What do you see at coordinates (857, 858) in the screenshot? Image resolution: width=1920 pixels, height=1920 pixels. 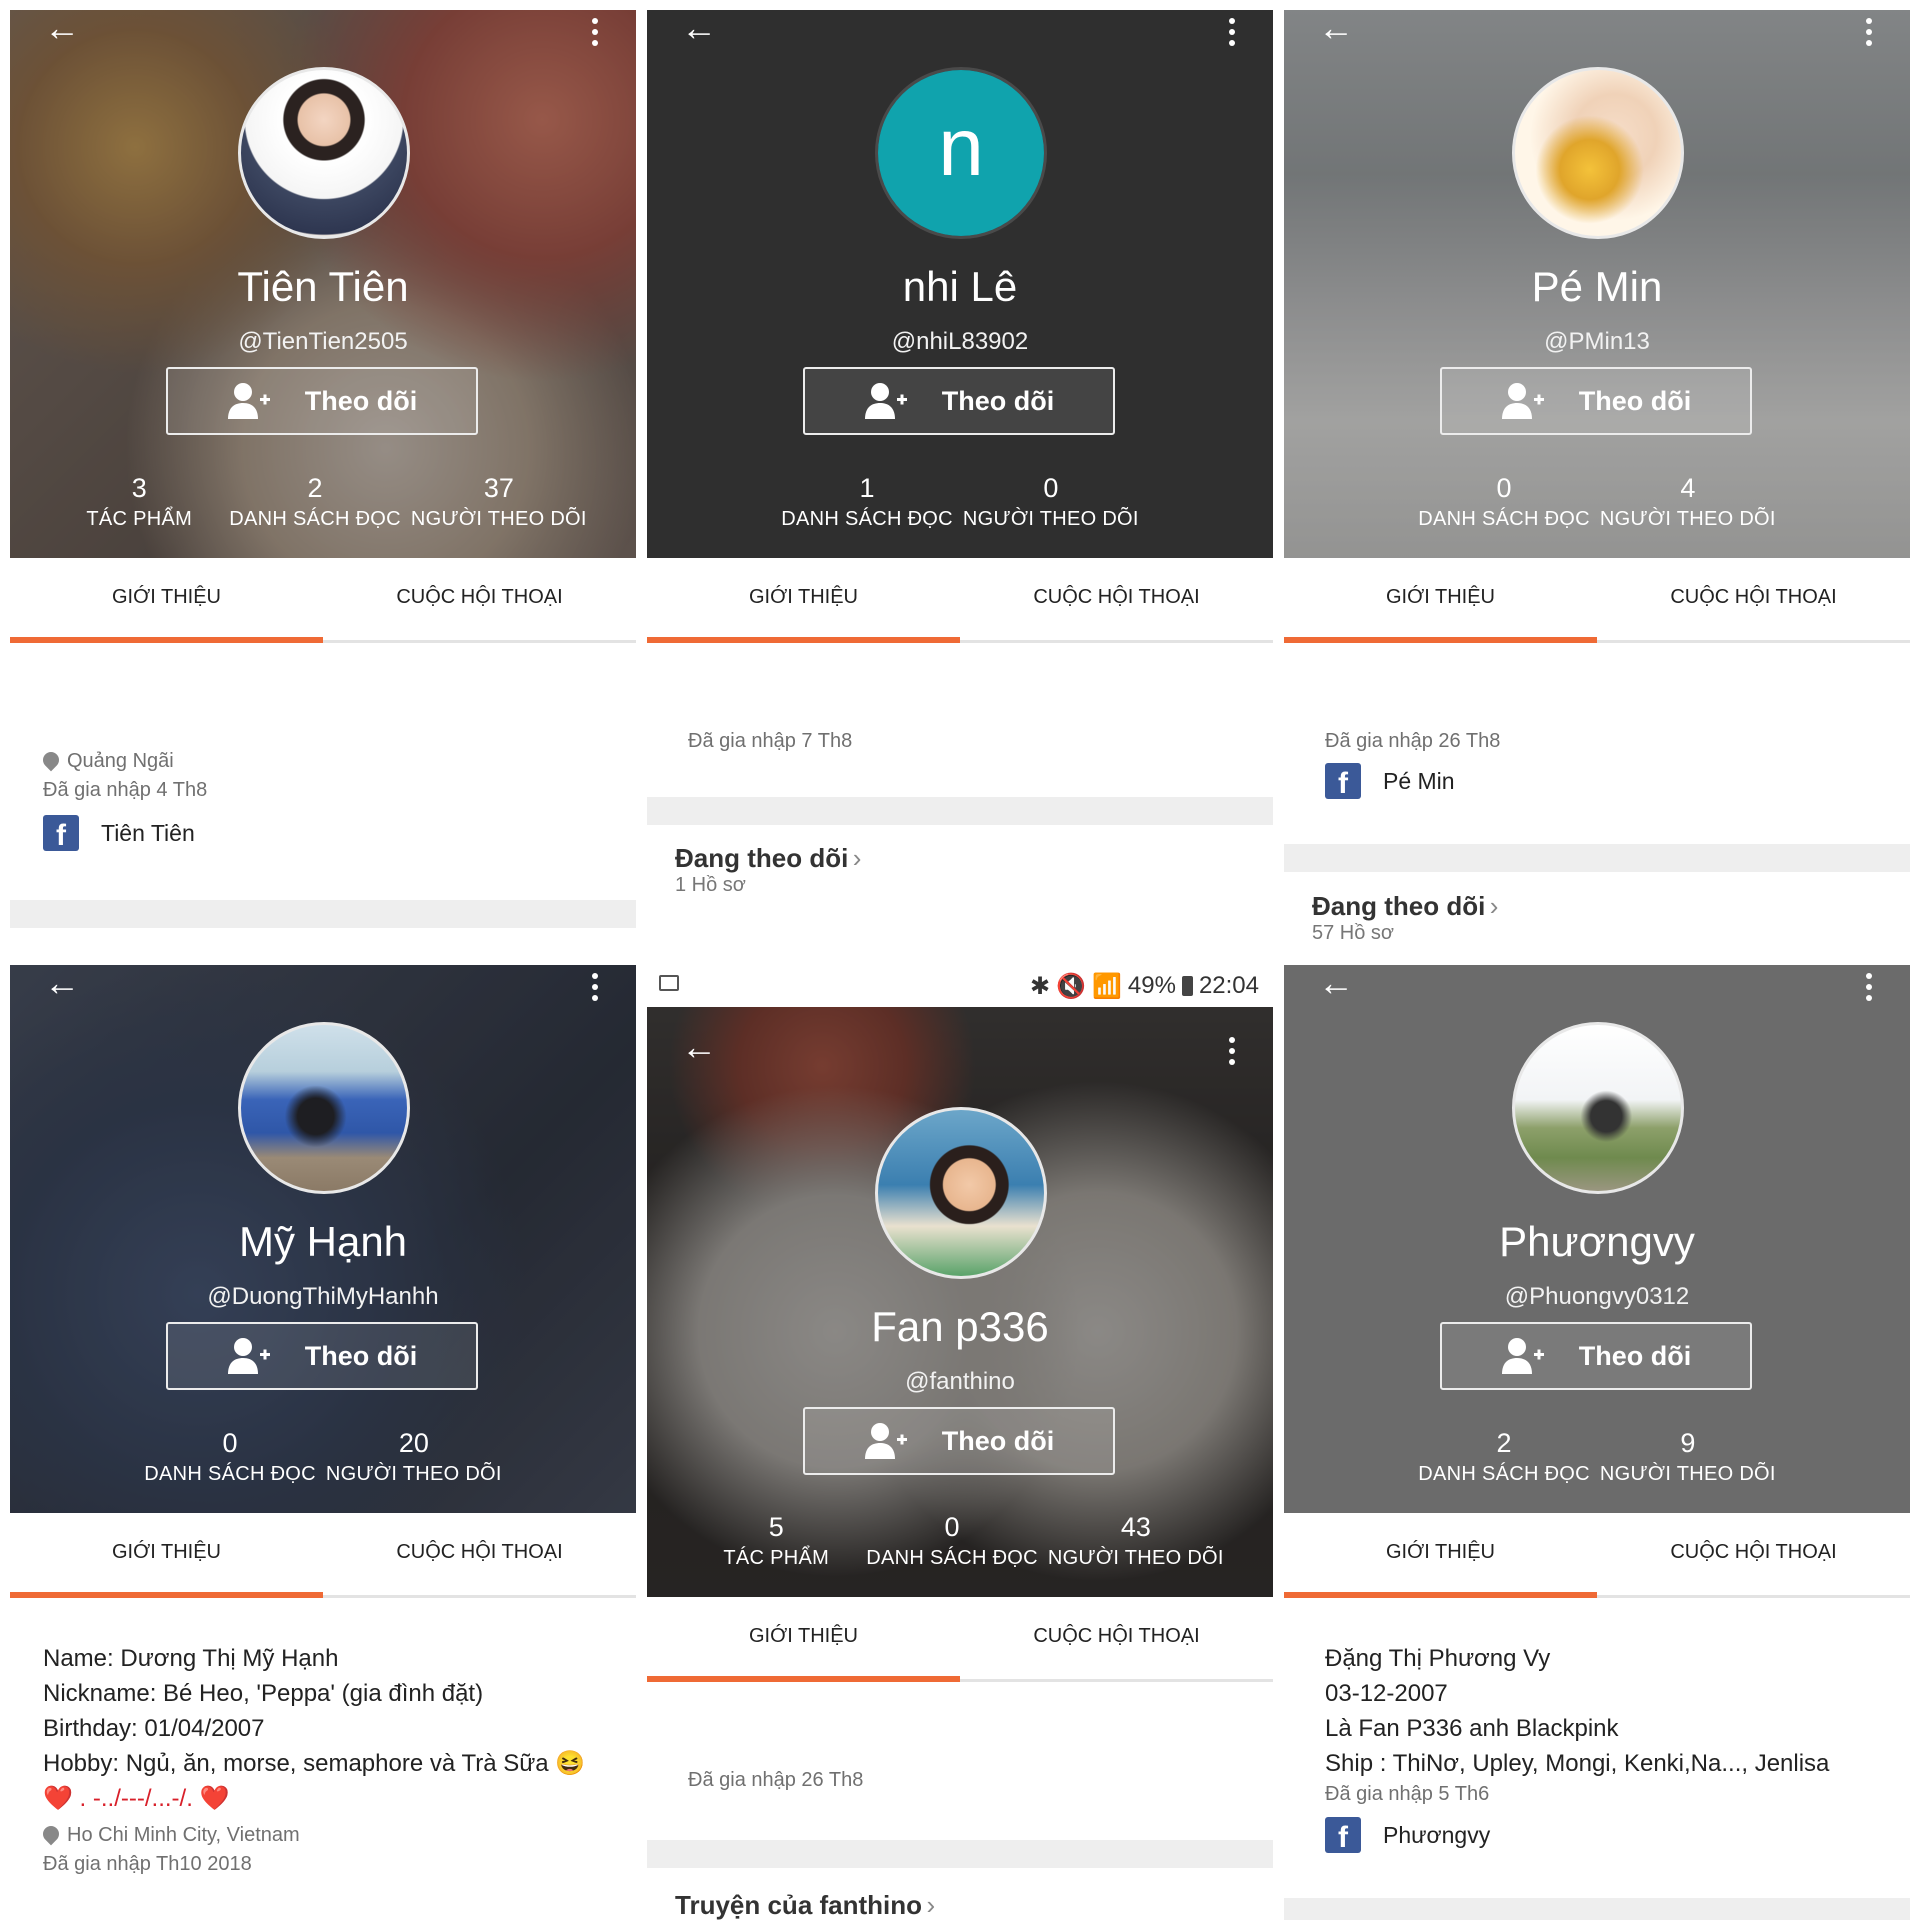 I see `chevron-right-icon: ›` at bounding box center [857, 858].